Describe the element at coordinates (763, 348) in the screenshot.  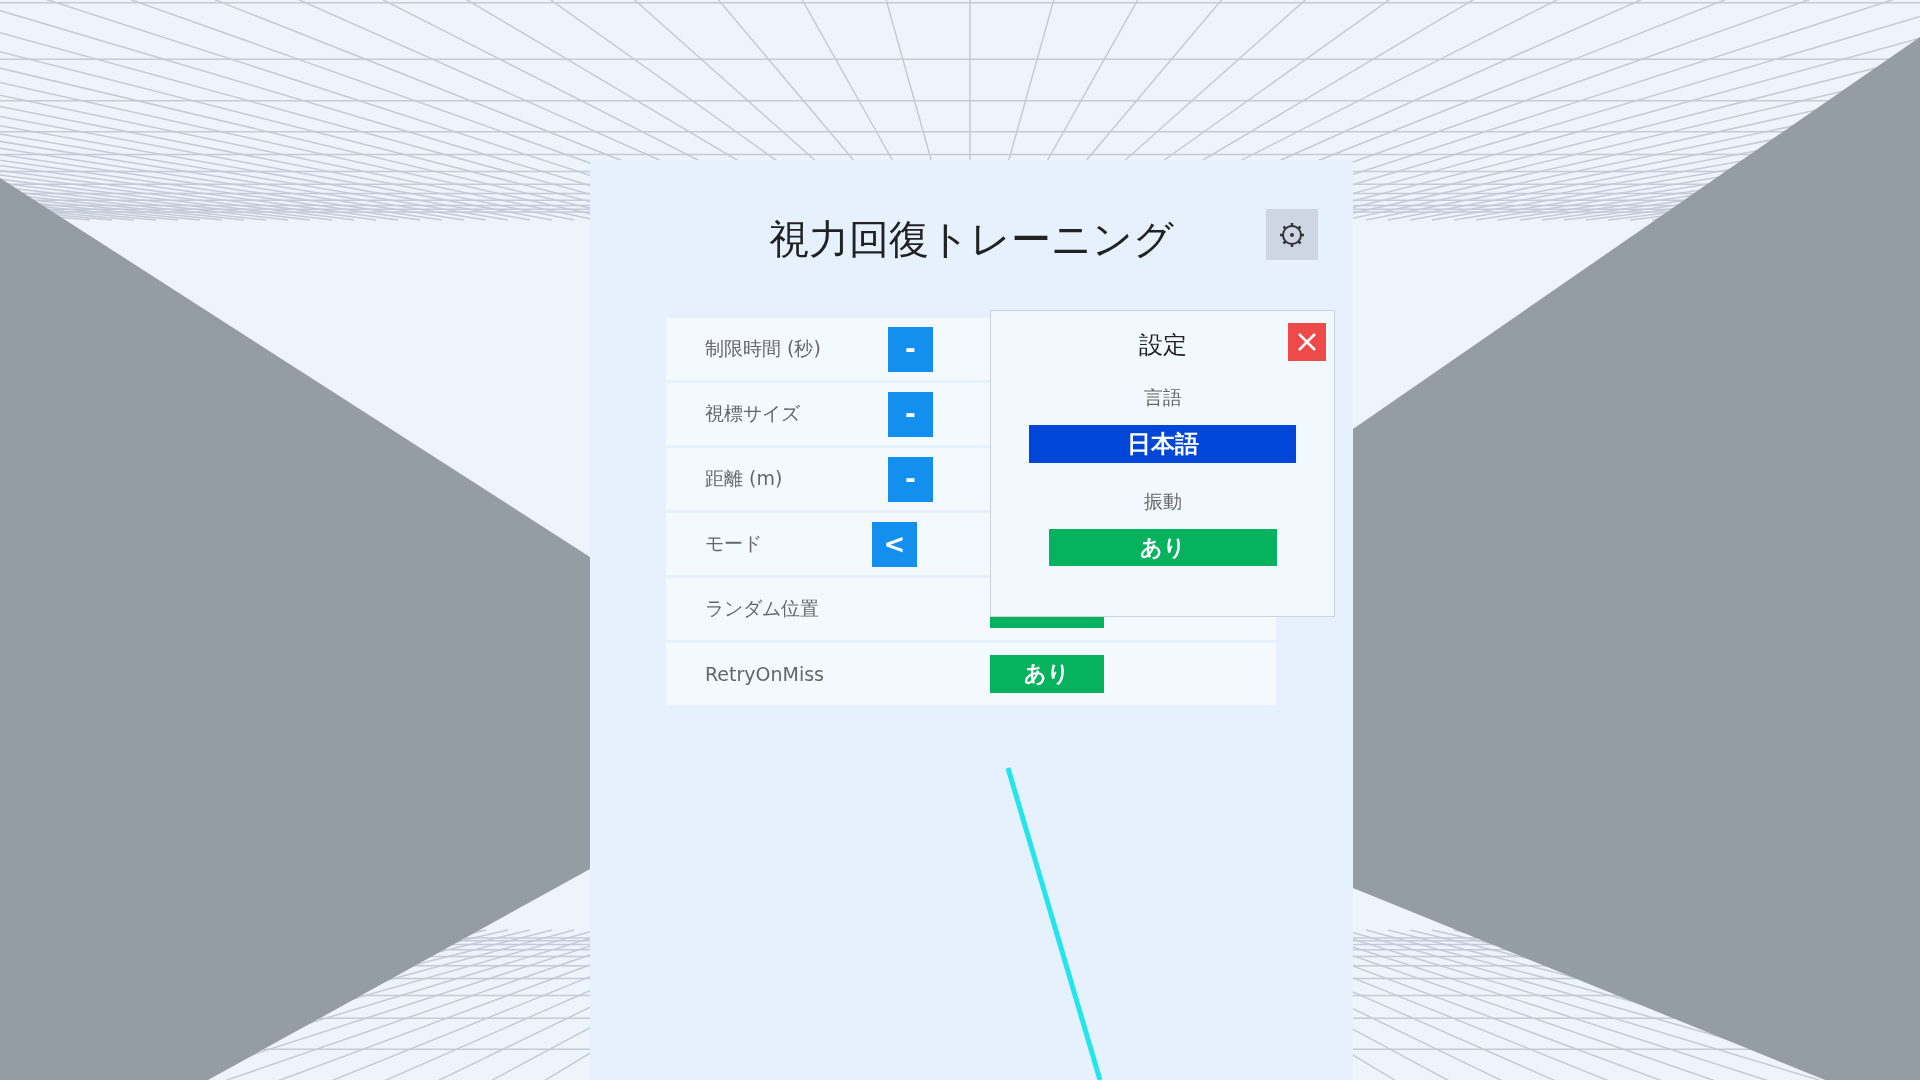
I see `setting-label: 制限時間 (秒)` at that location.